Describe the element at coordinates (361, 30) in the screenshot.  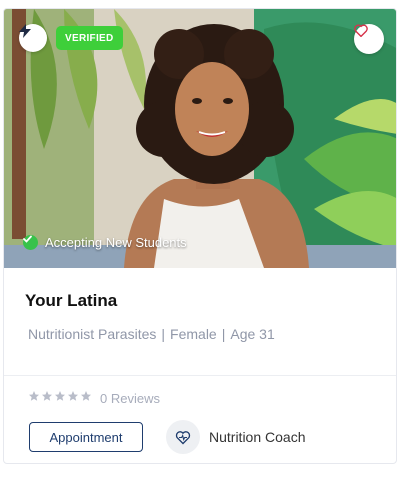
I see `heart-icon` at that location.